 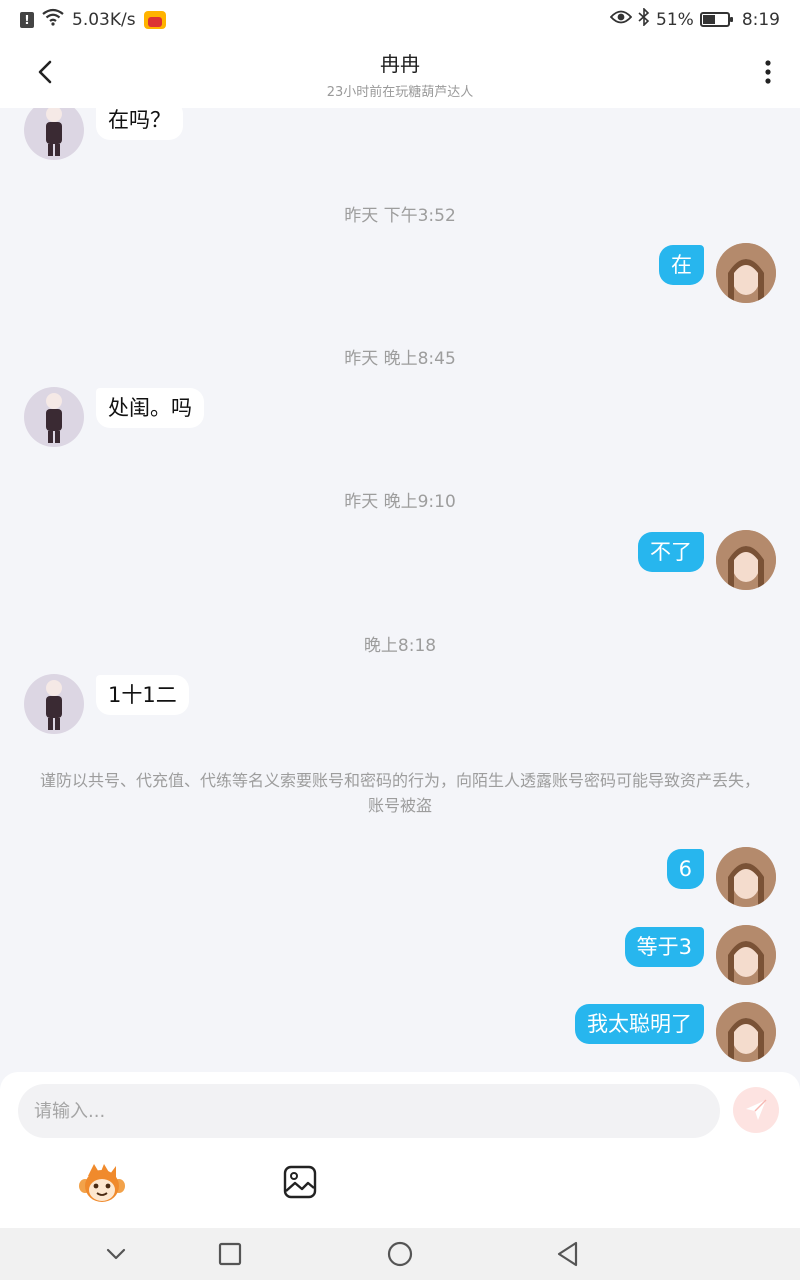 What do you see at coordinates (716, 19) in the screenshot?
I see `battery-icon` at bounding box center [716, 19].